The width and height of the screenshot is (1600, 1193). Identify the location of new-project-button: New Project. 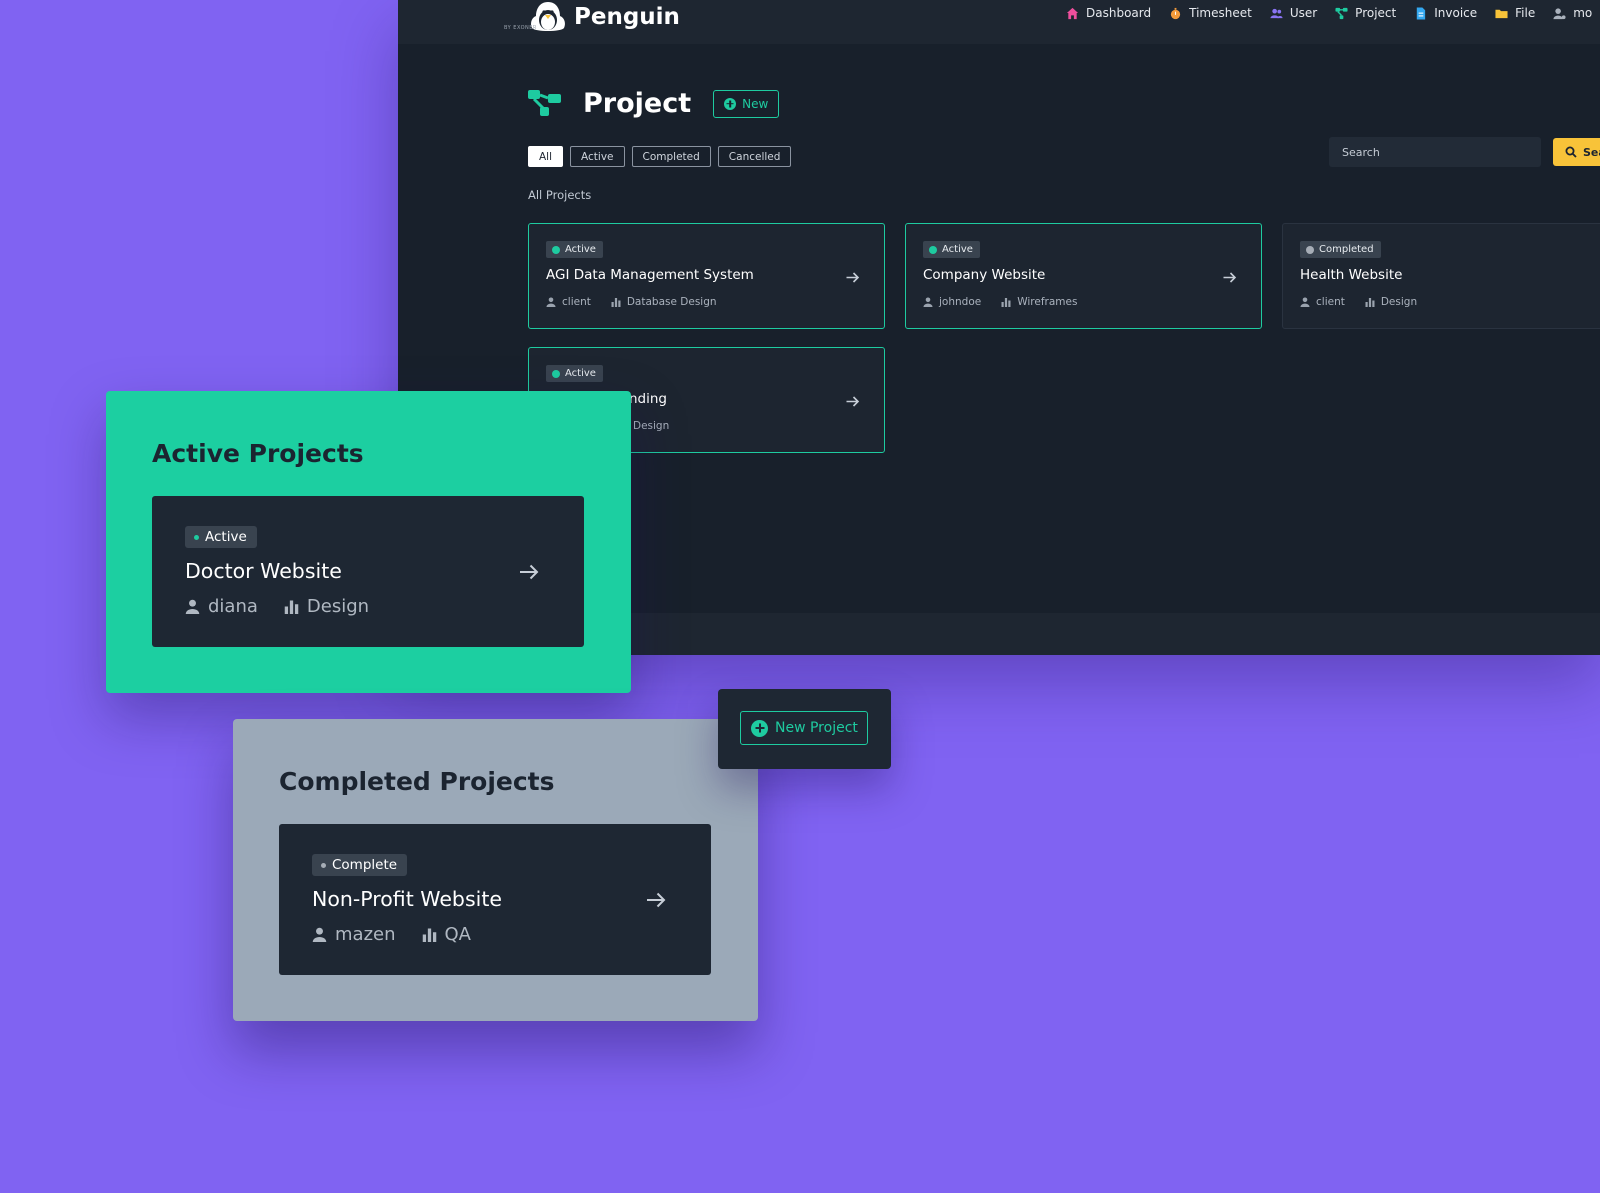
(804, 728).